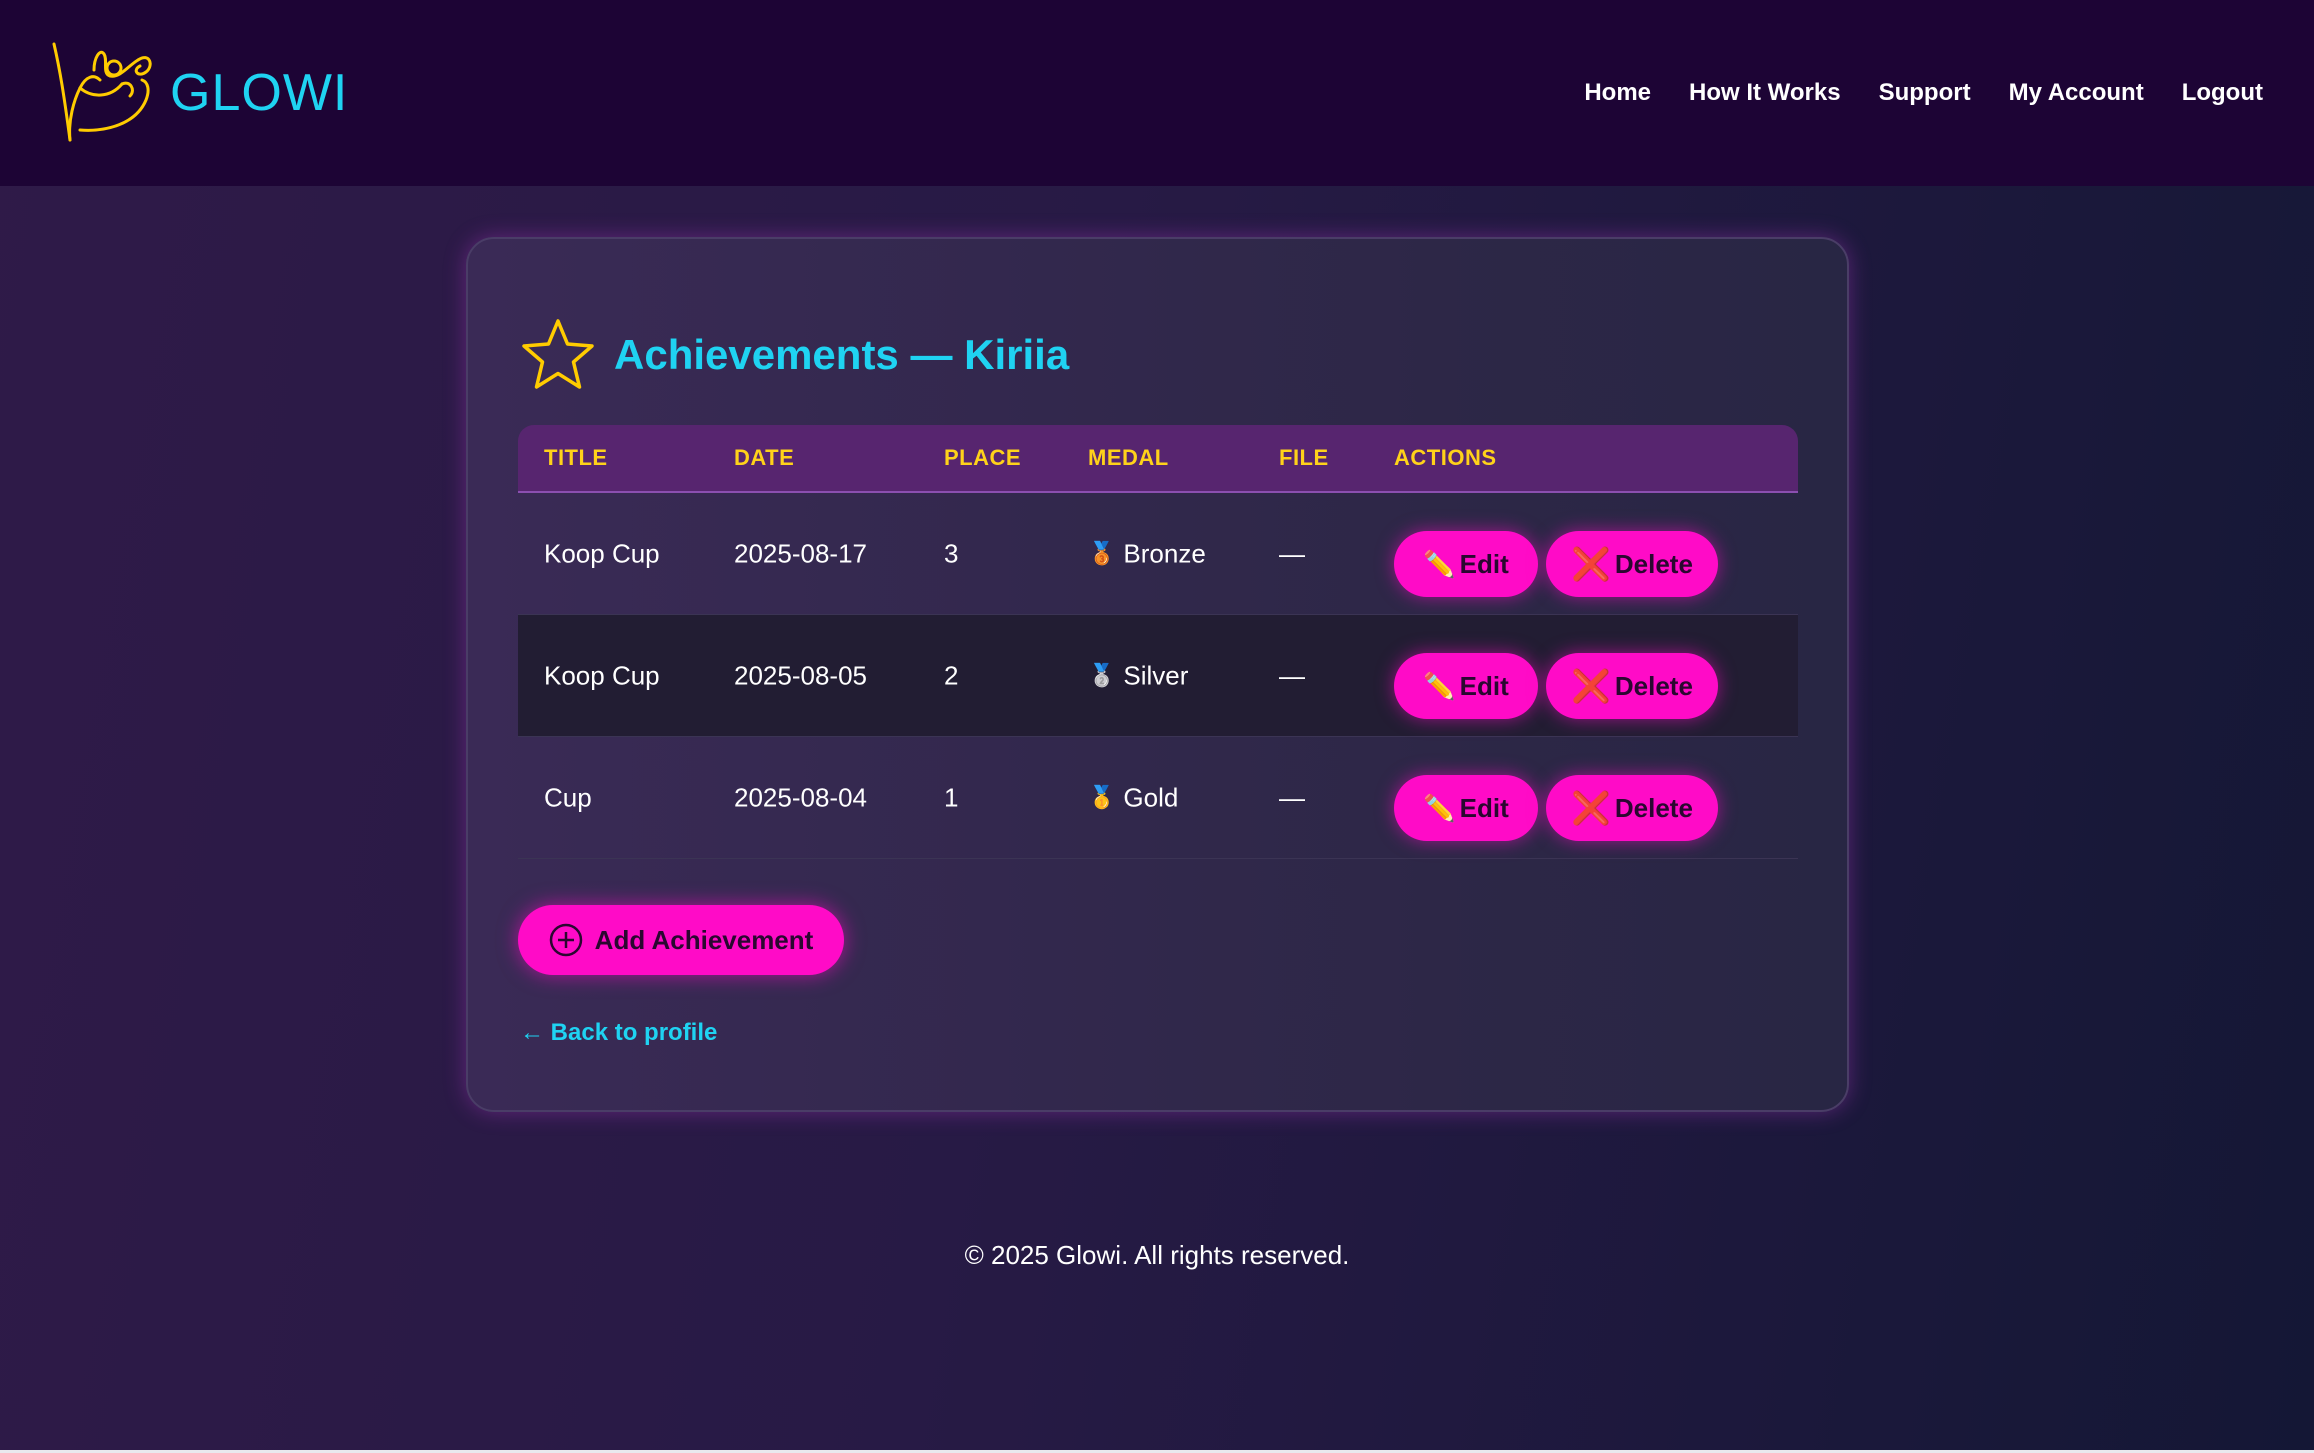 This screenshot has width=2314, height=1453. I want to click on table-header: TITLE DATE PLACE MEDAL FILE ACTIONS, so click(1158, 459).